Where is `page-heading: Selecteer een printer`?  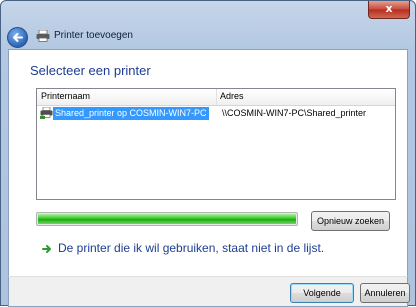 page-heading: Selecteer een printer is located at coordinates (90, 70).